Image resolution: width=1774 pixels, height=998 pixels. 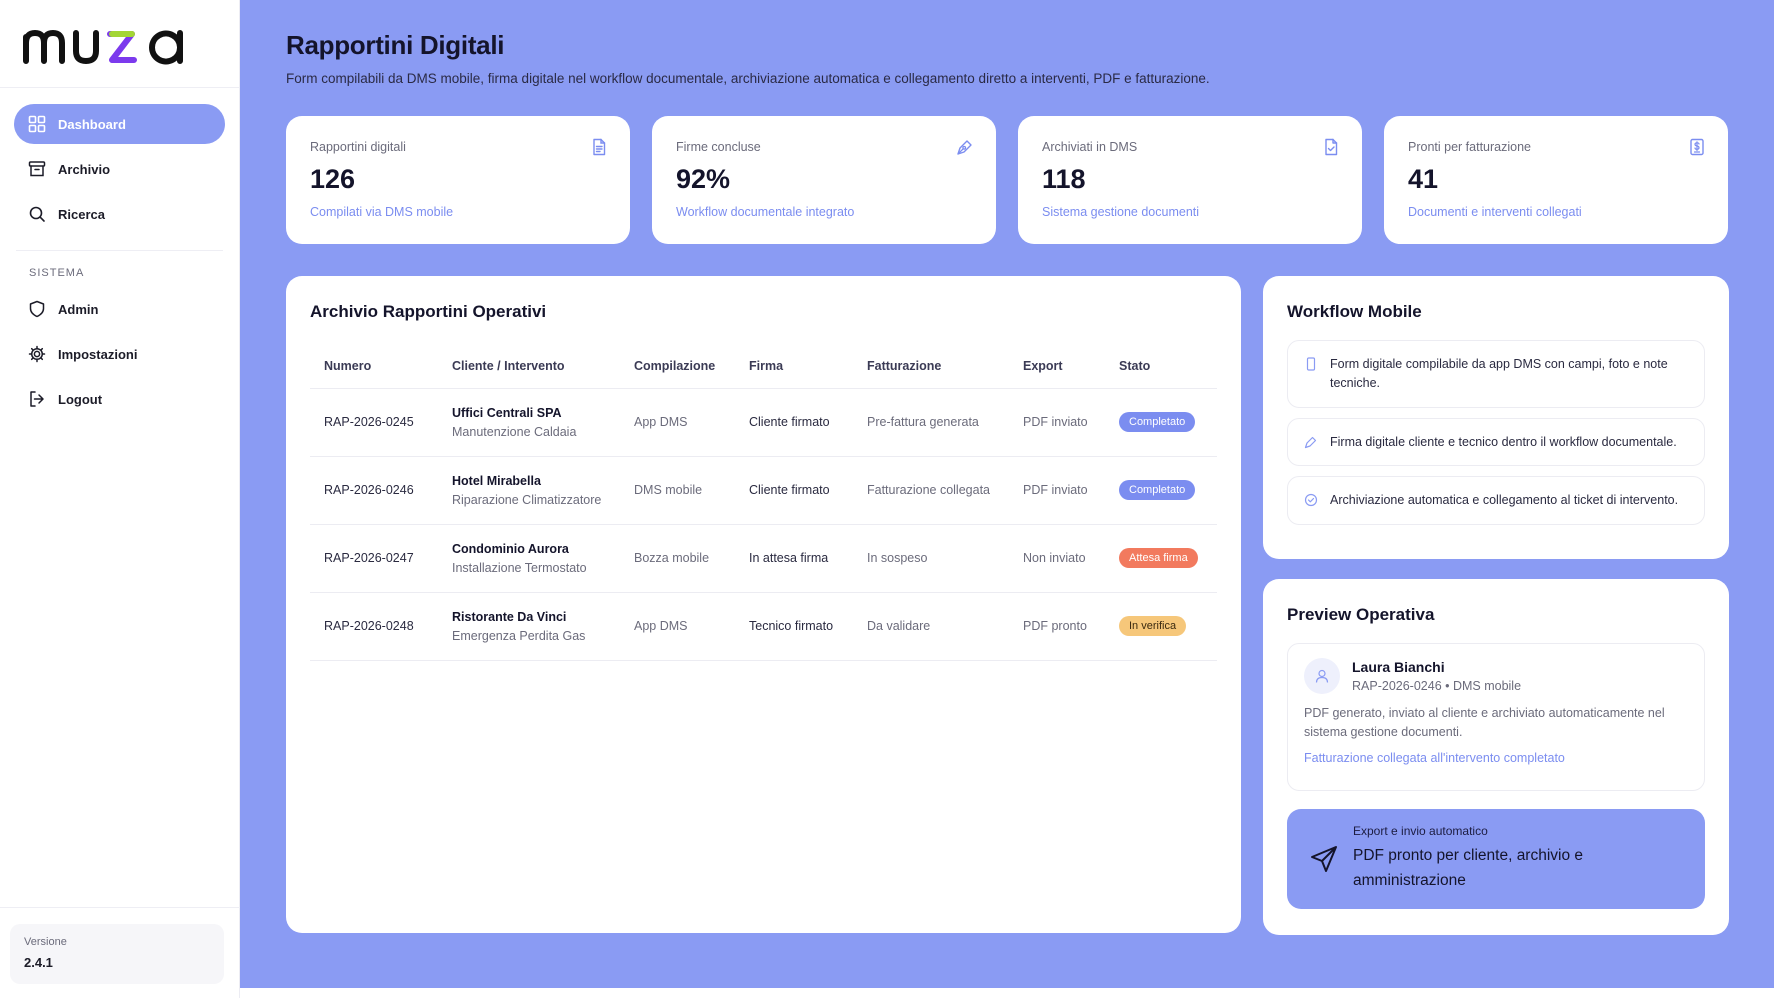 I want to click on sidebar-item-archivio: Archivio, so click(x=119, y=169).